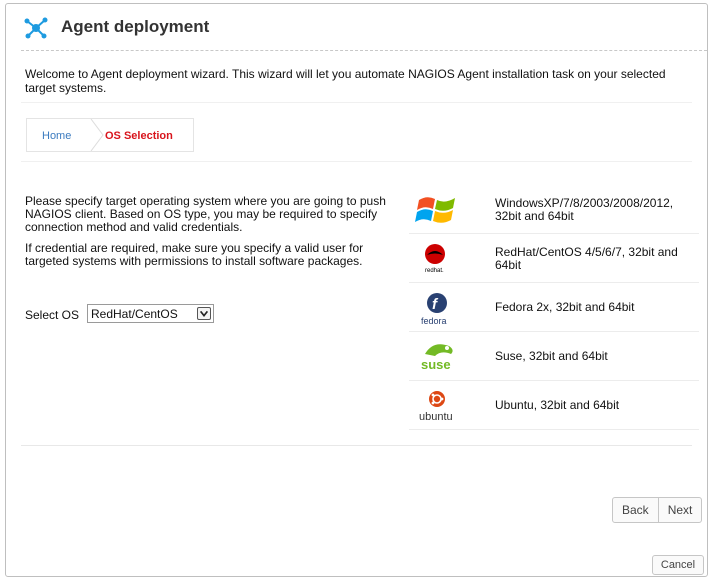  Describe the element at coordinates (436, 364) in the screenshot. I see `suse-logo-text: suse` at that location.